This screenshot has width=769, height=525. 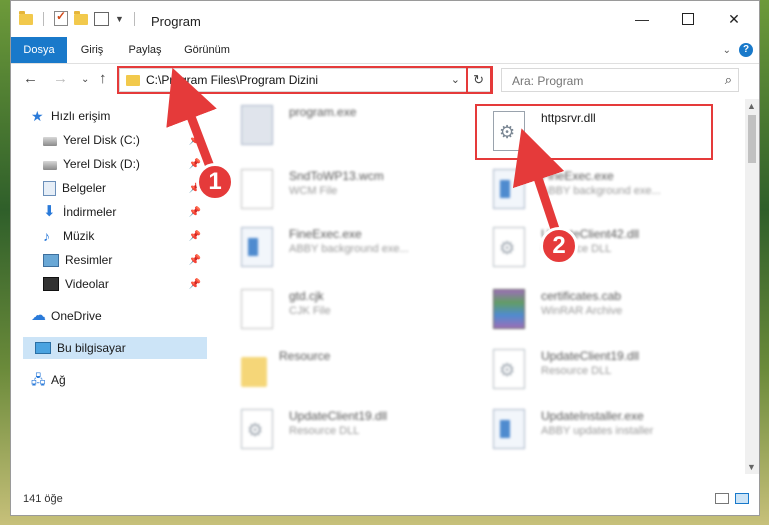 I want to click on chevron-down-icon: ▼, so click(x=119, y=19).